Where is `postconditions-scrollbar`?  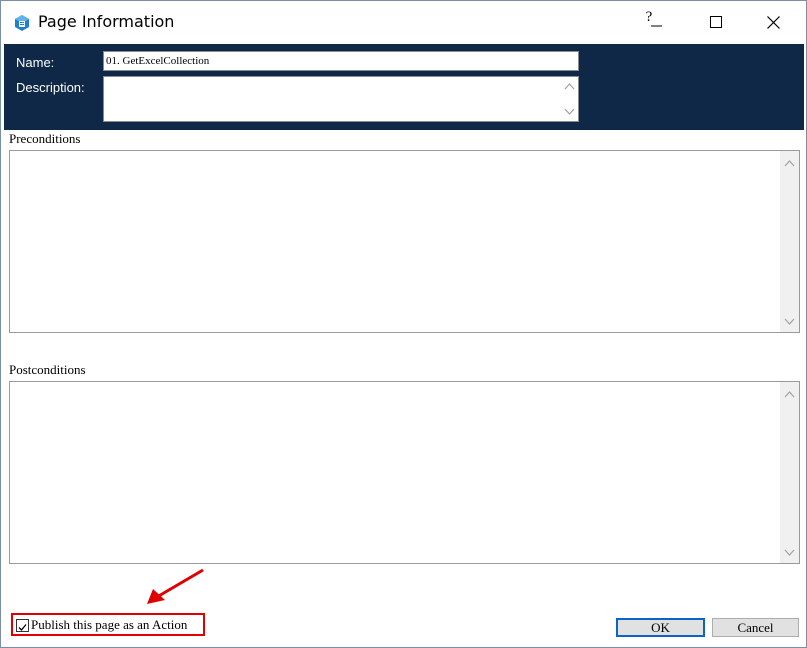
postconditions-scrollbar is located at coordinates (789, 472).